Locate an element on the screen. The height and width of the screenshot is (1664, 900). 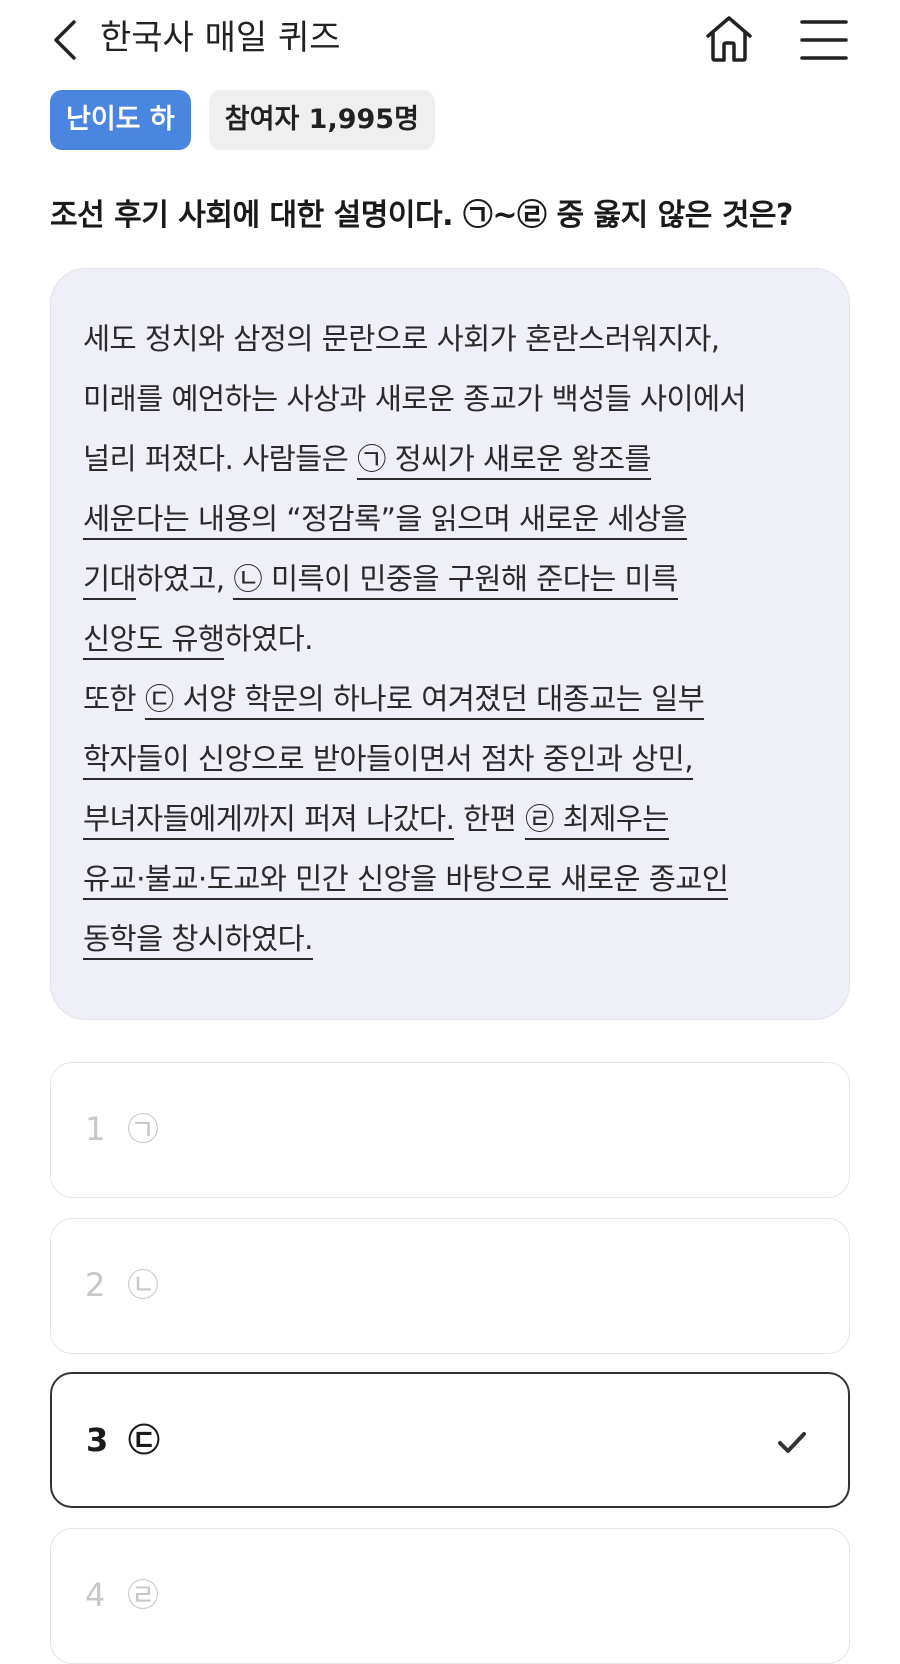
chevron-left-icon is located at coordinates (65, 40).